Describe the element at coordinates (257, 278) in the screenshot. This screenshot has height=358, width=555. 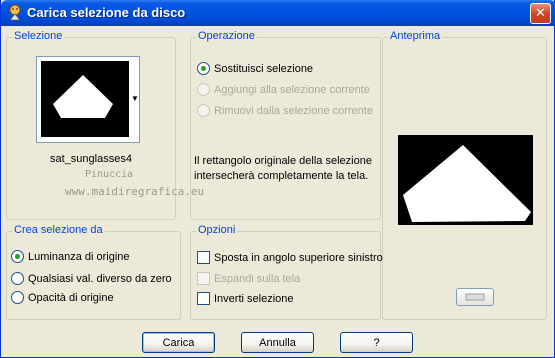
I see `checkbox-label: Espandi sulla tela` at that location.